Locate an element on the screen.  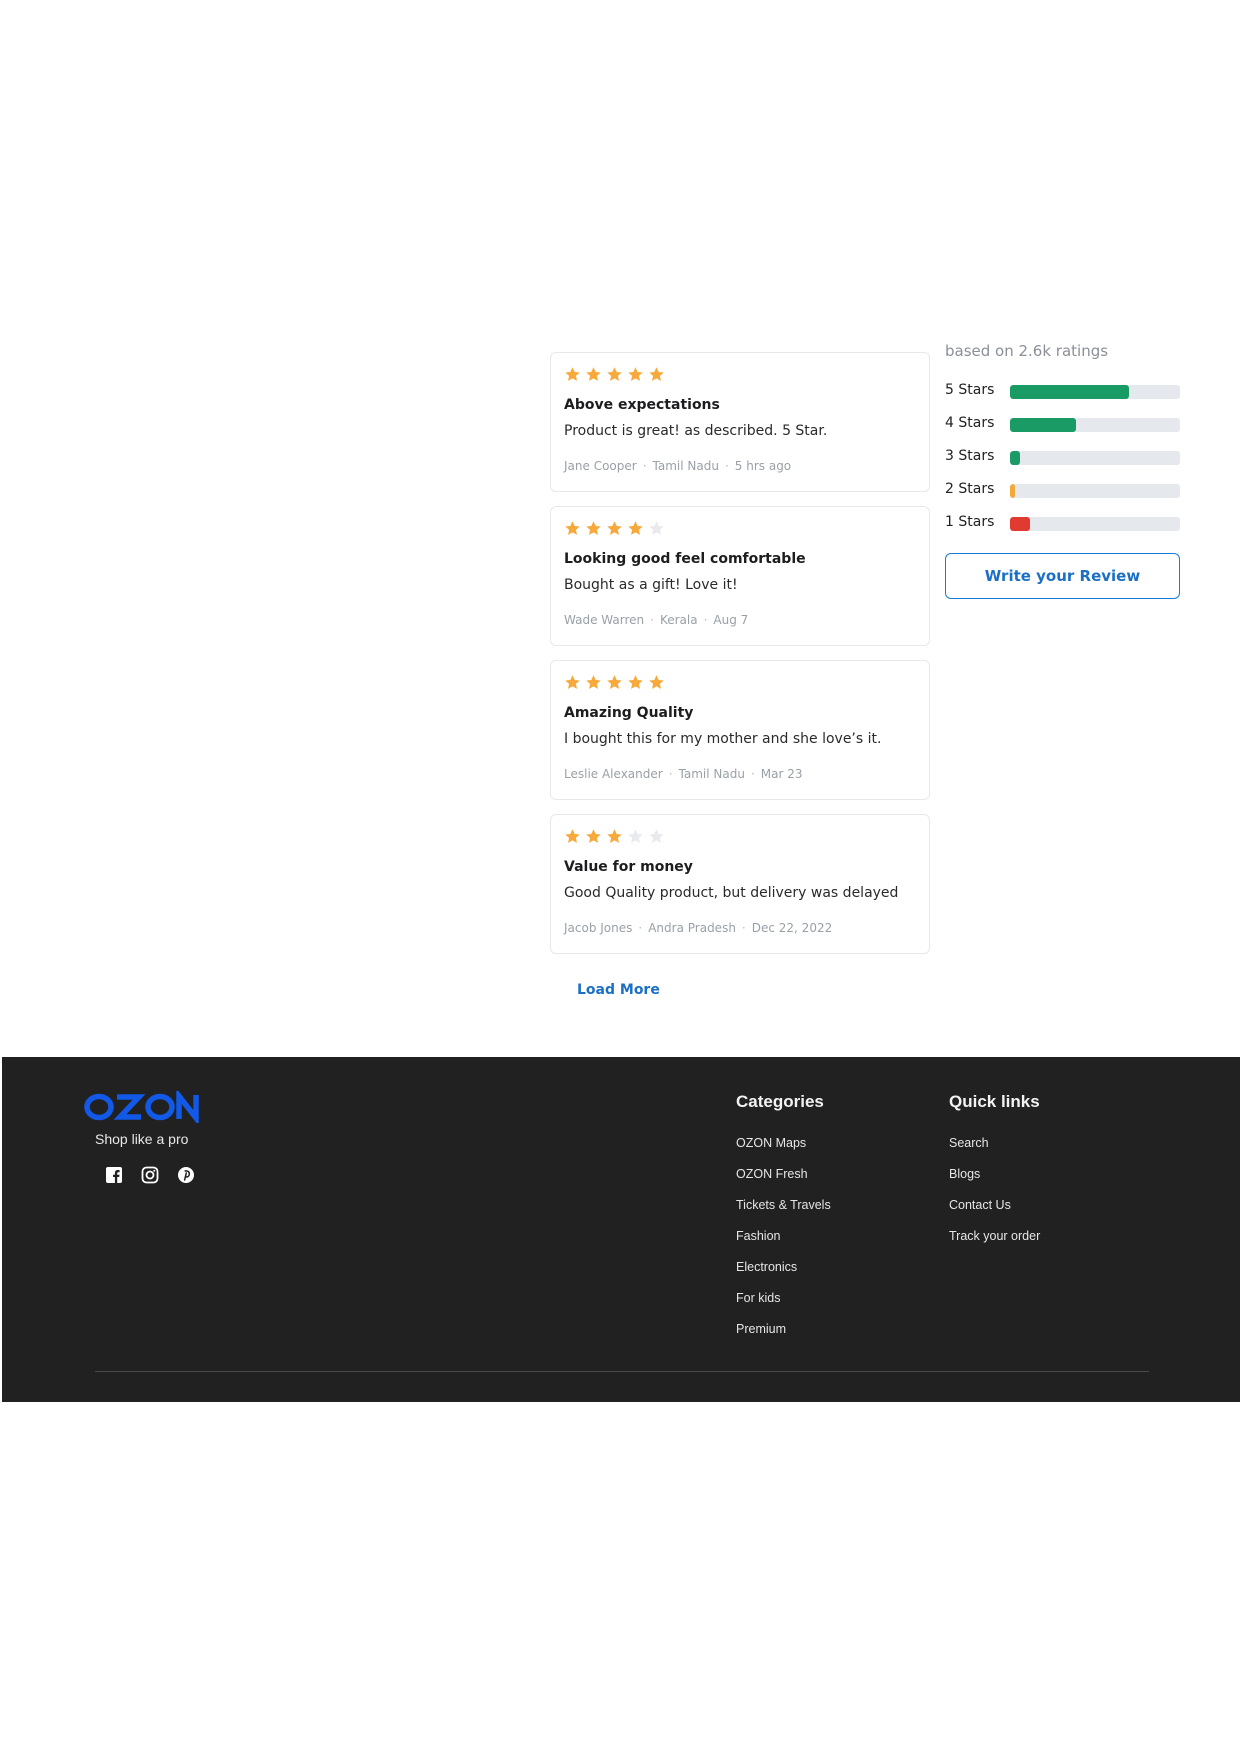
review-meta: Jacob Jones · Andra Pradesh · Dec 22, 2022 is located at coordinates (698, 928).